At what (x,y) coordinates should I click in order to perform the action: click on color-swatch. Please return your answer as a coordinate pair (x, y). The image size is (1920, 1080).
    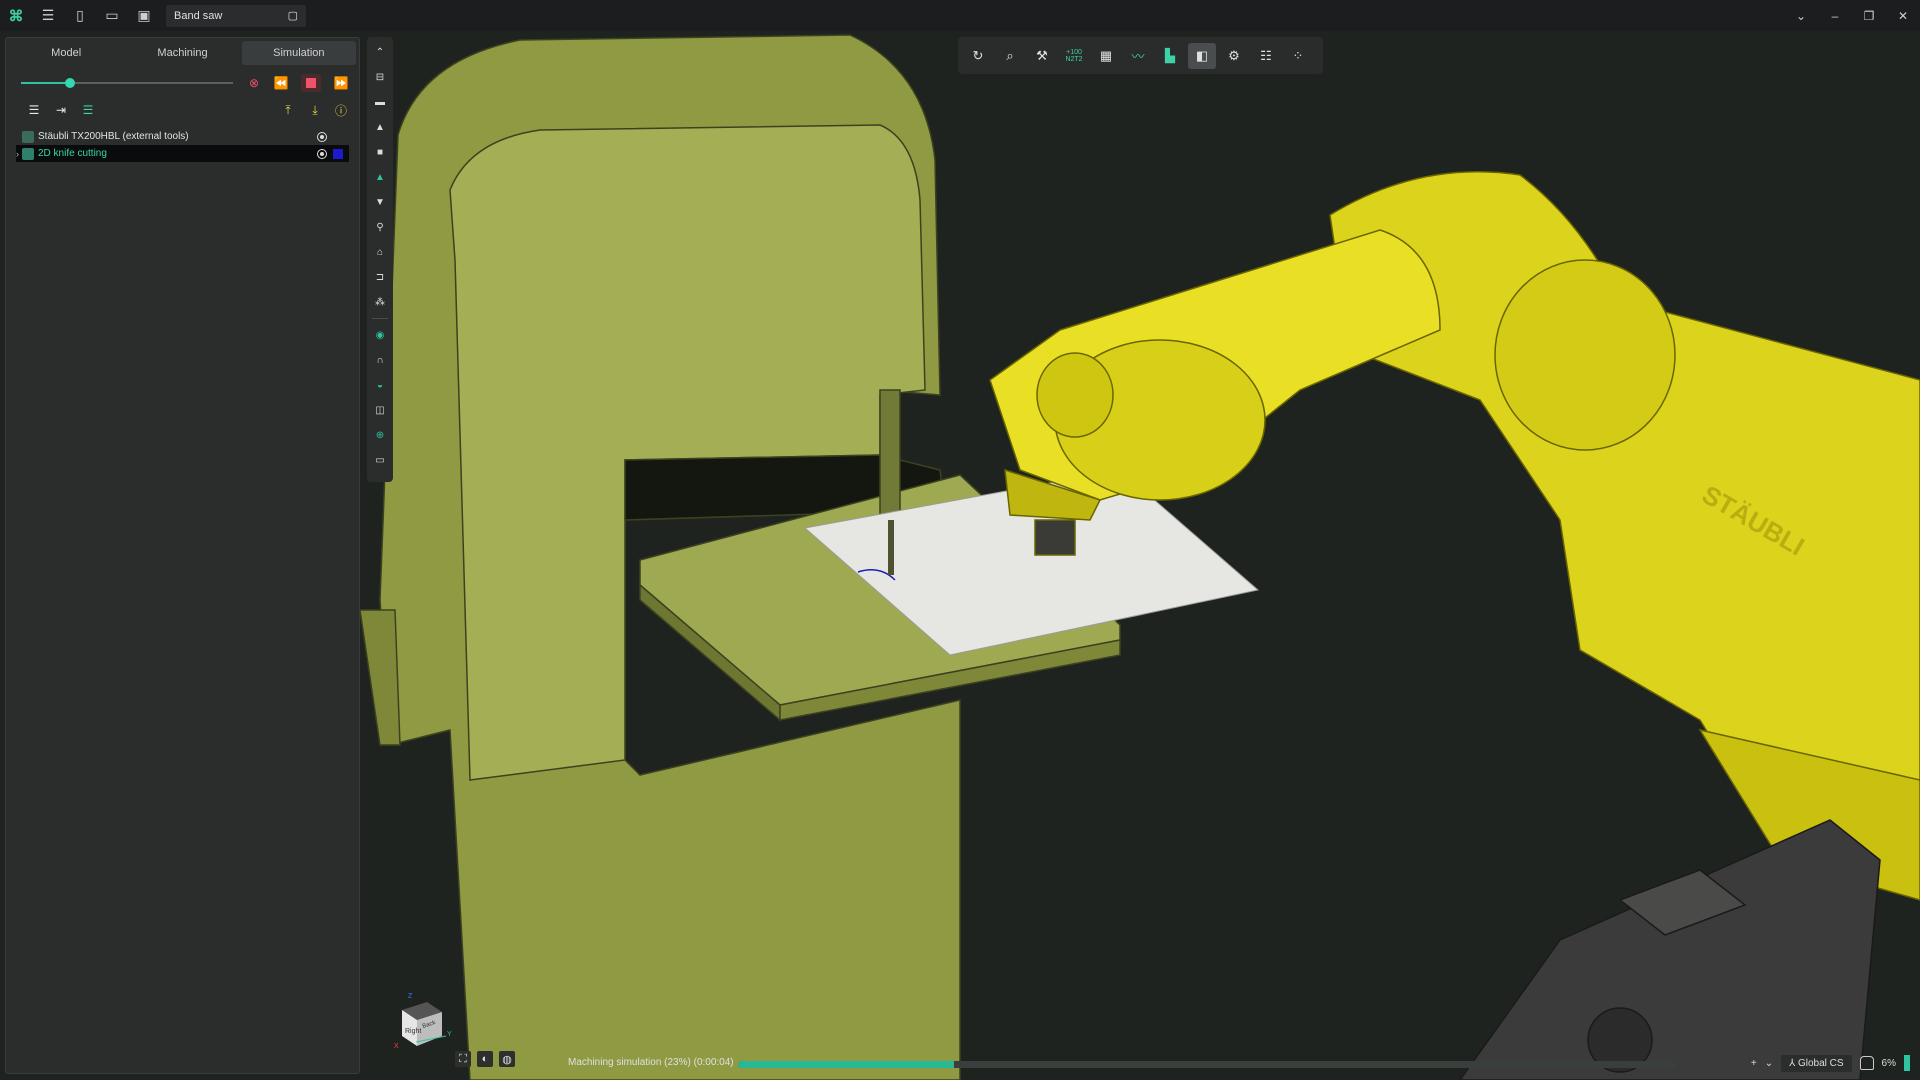
    Looking at the image, I should click on (338, 153).